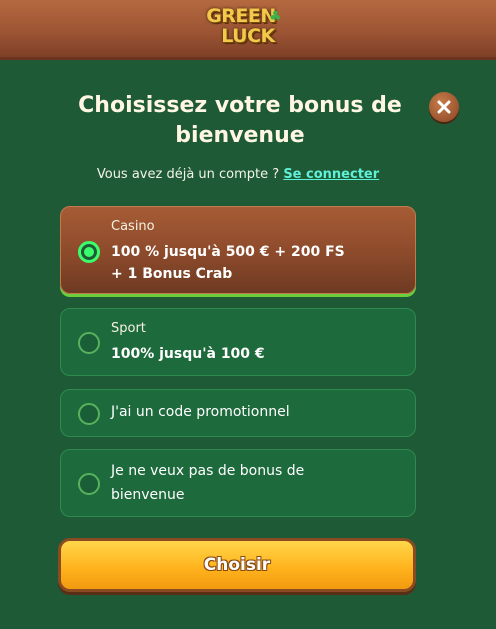 The image size is (496, 629). Describe the element at coordinates (188, 174) in the screenshot. I see `account-prompt-text: Vous avez déjà un compte ?` at that location.